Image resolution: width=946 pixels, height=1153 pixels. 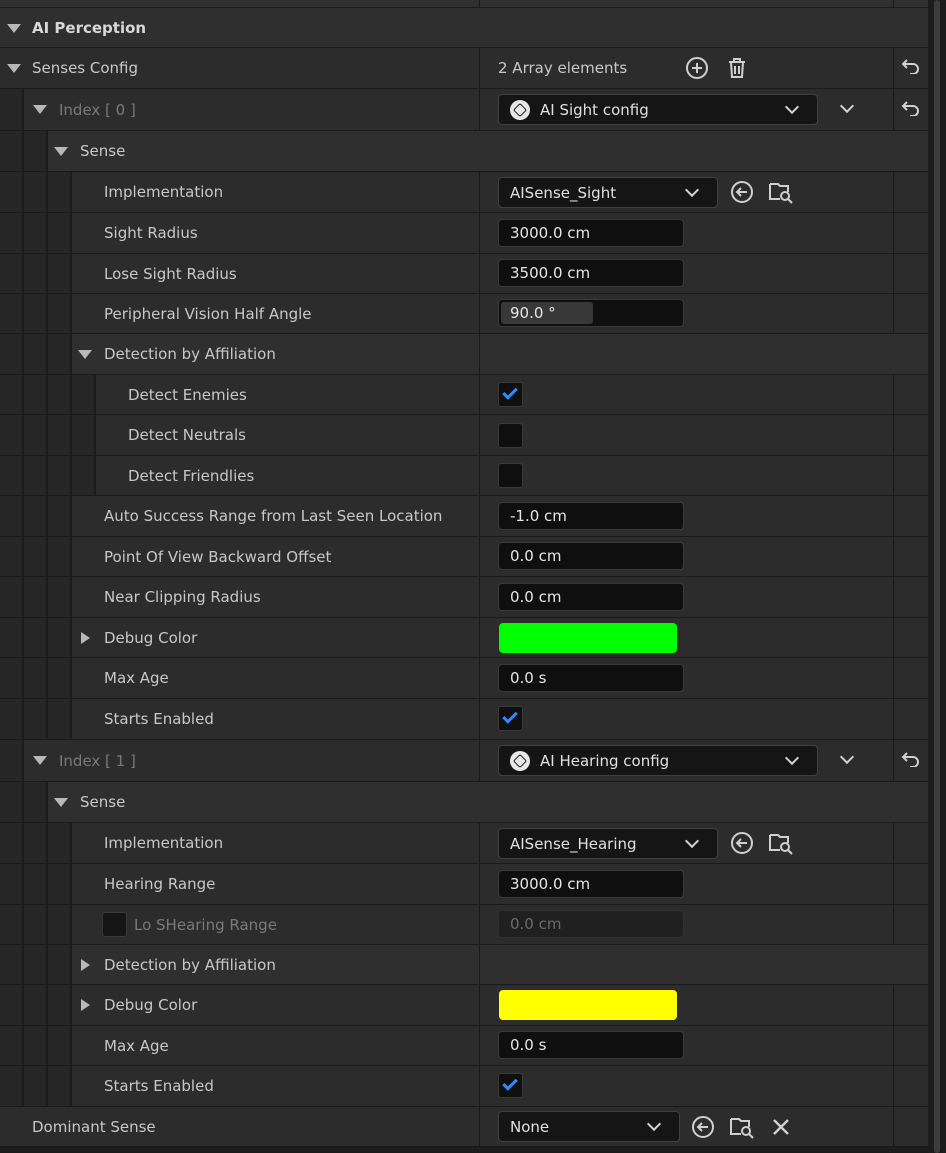 I want to click on debug-color-label: Debug Color, so click(x=151, y=637).